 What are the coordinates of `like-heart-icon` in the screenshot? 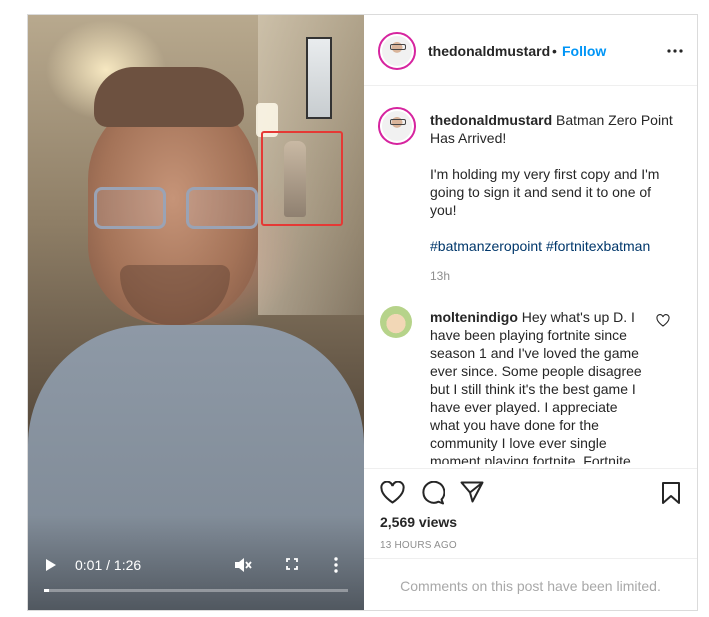 It's located at (392, 492).